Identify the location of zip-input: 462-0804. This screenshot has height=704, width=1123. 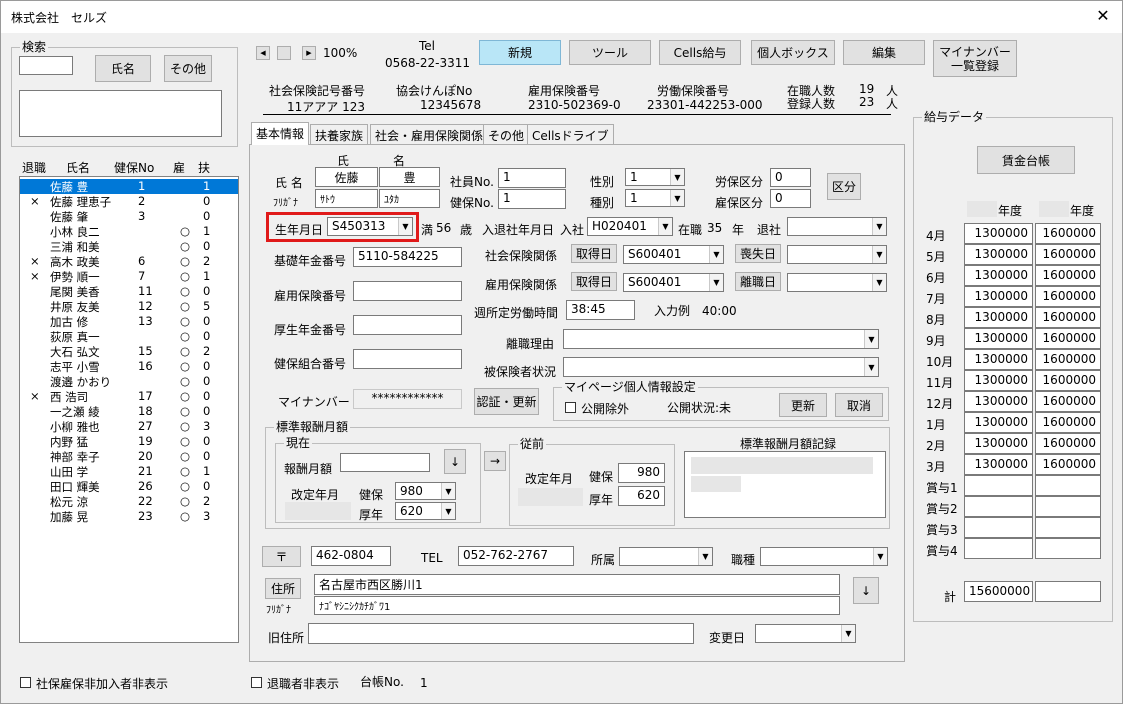
(351, 556).